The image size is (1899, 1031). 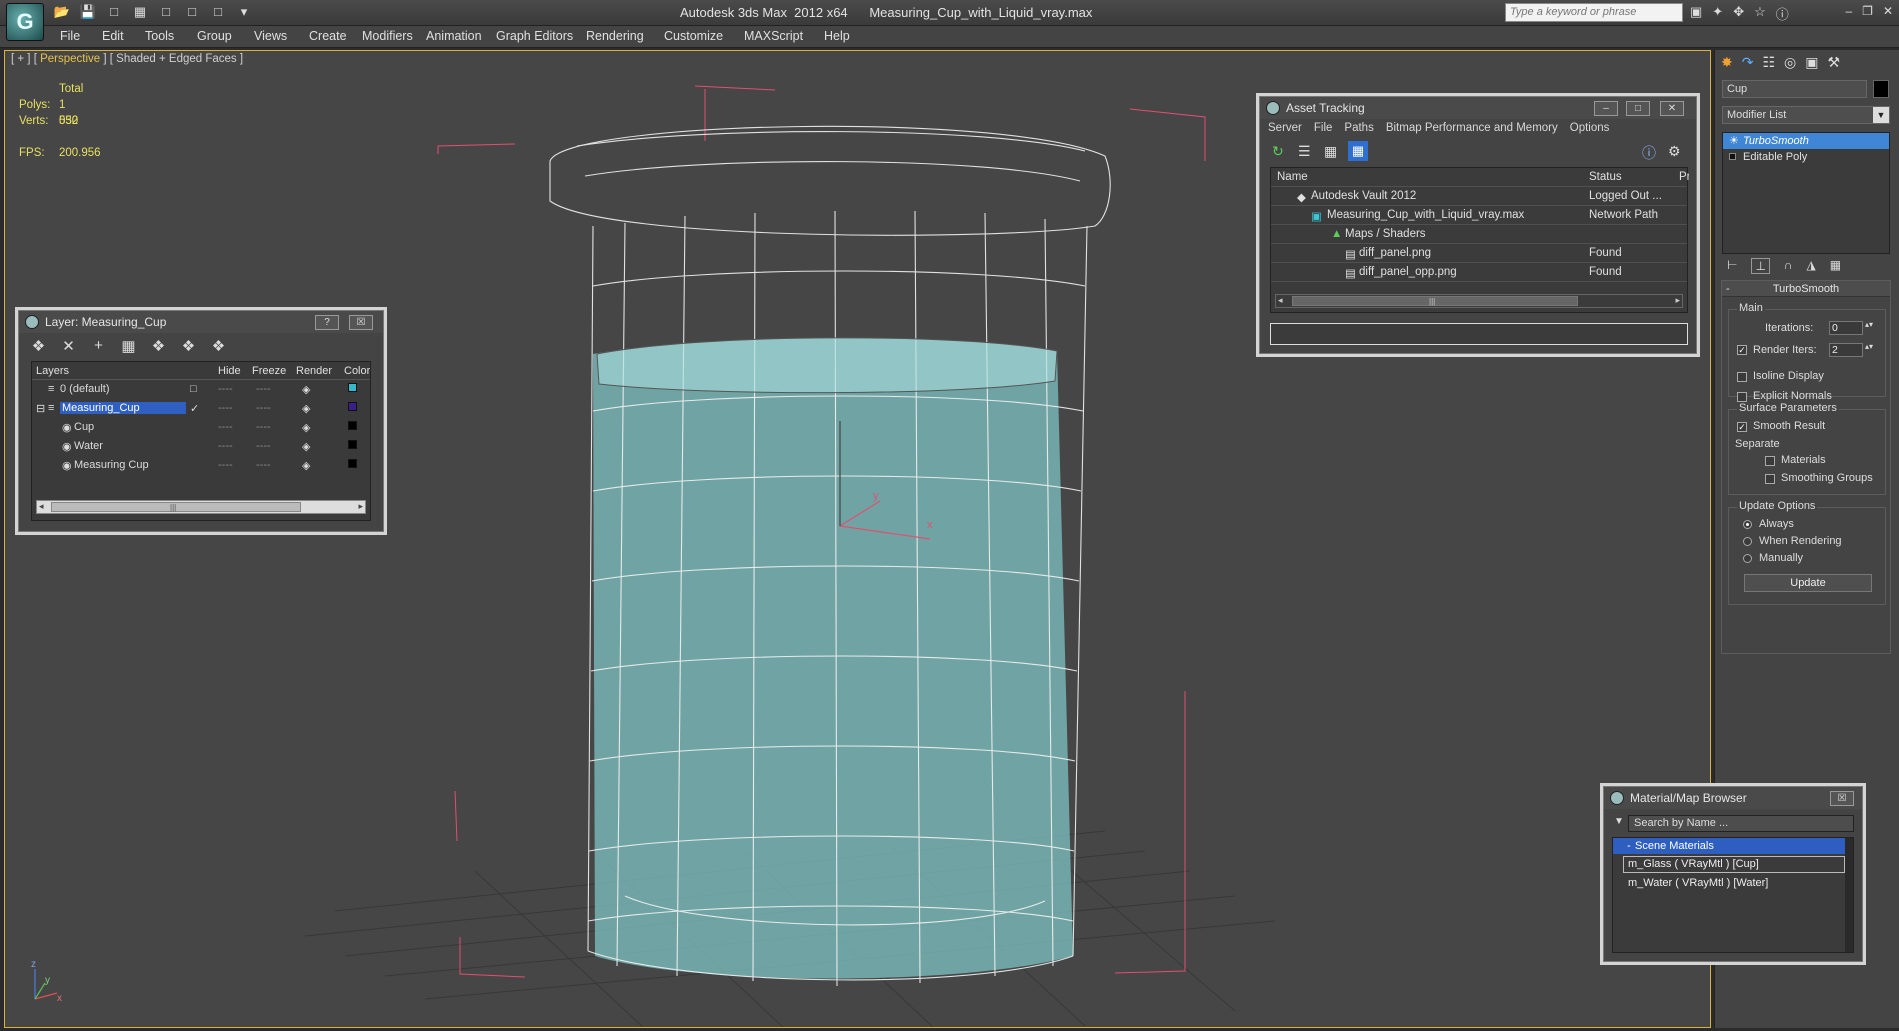 What do you see at coordinates (188, 346) in the screenshot?
I see `hide-all-icon: ❖` at bounding box center [188, 346].